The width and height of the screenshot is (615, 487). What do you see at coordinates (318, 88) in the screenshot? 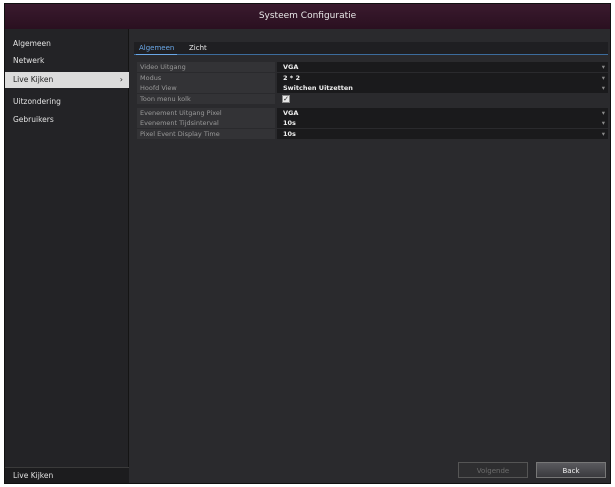
I see `select-value: Switchen Uitzetten` at bounding box center [318, 88].